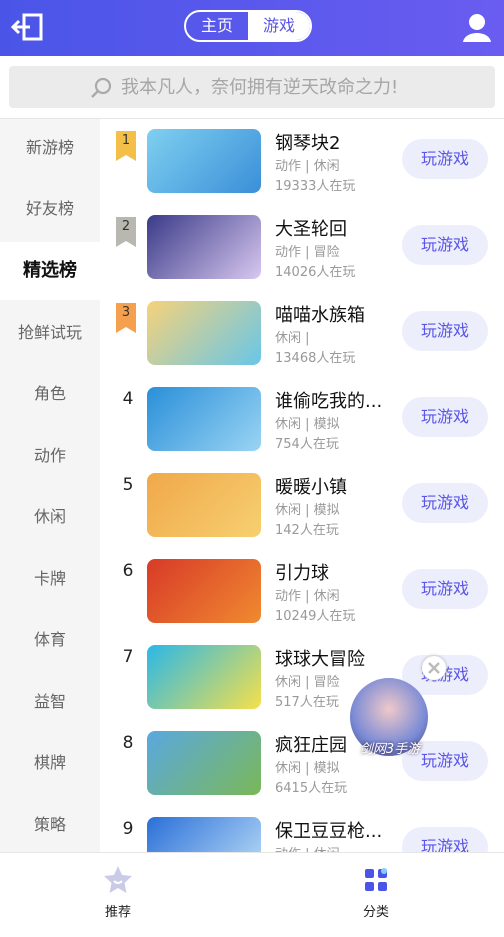 The width and height of the screenshot is (504, 937). I want to click on game-tags: 动作 | 冒险, so click(307, 252).